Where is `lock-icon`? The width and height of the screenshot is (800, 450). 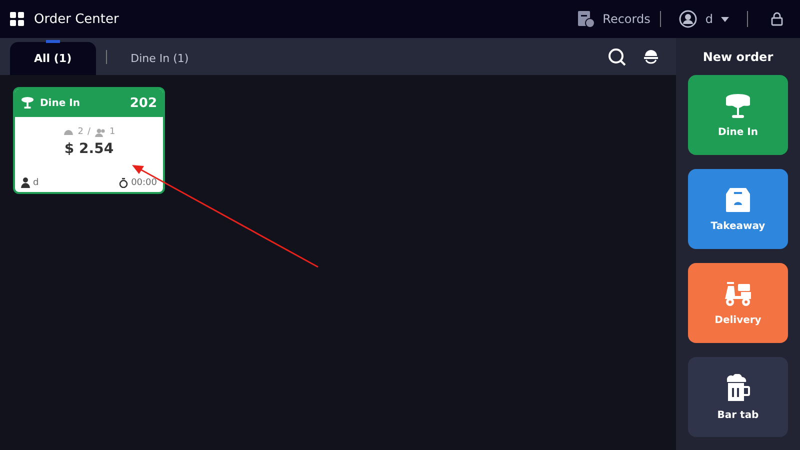
lock-icon is located at coordinates (777, 19).